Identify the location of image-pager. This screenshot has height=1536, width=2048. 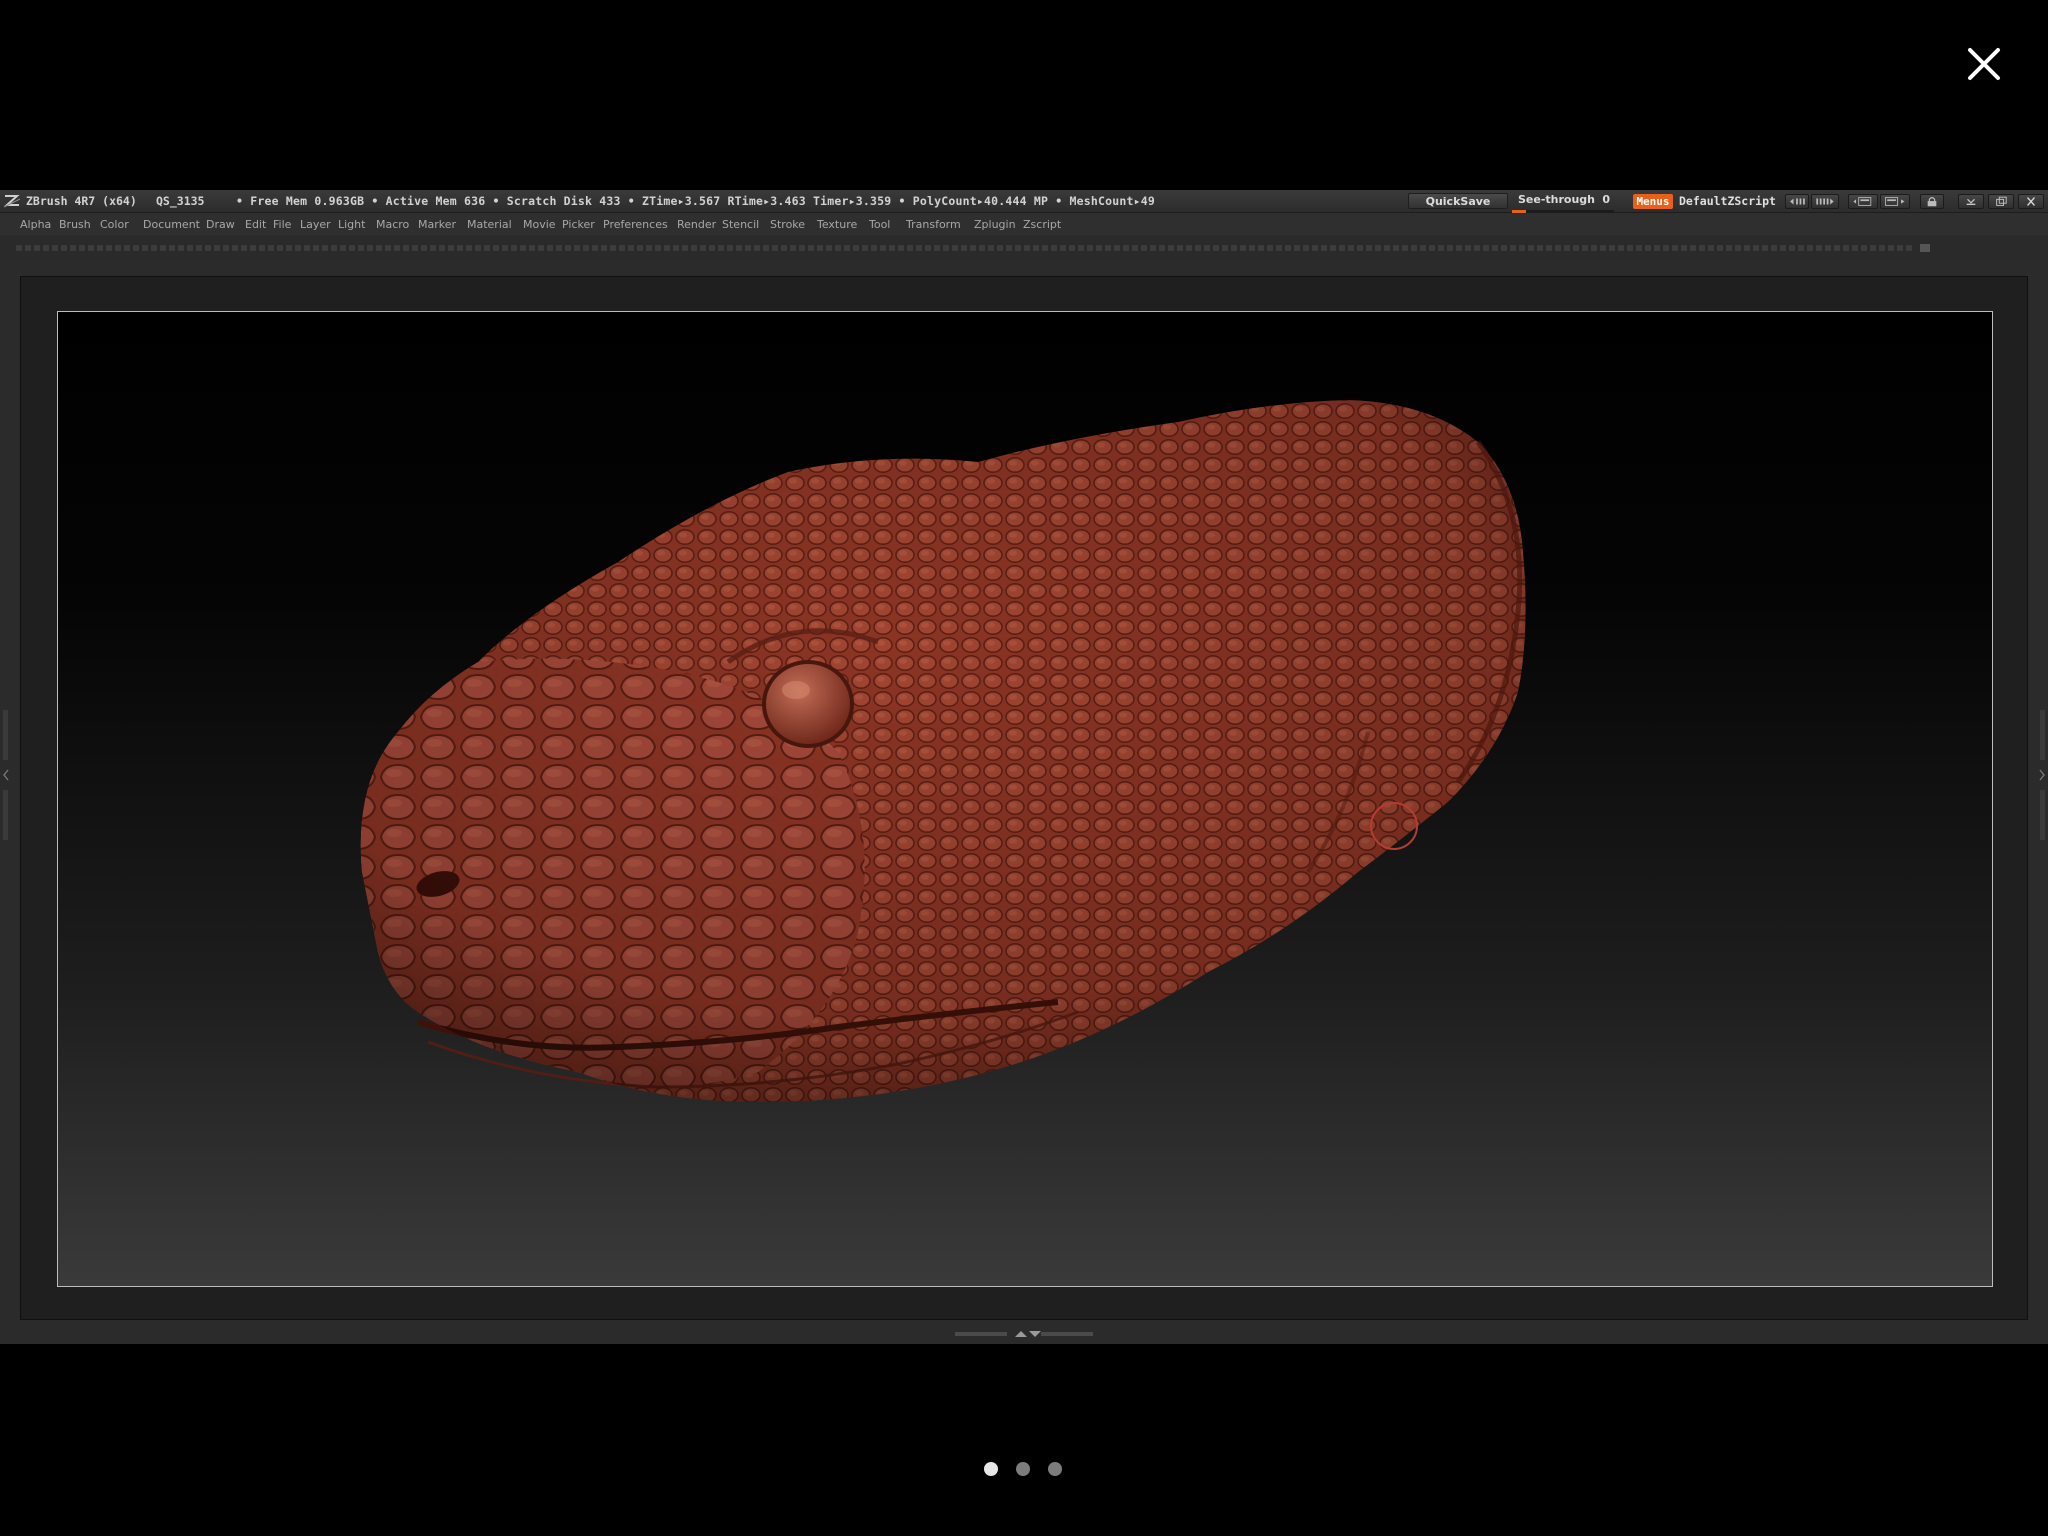
(1024, 1469).